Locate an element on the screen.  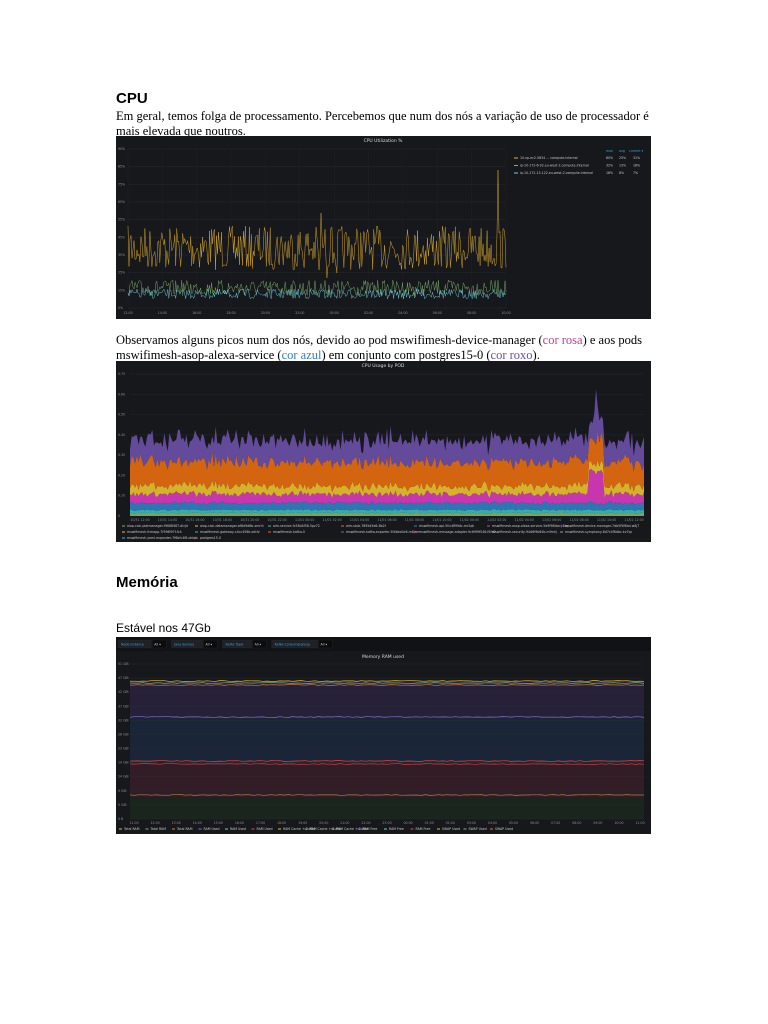
memory-y-tick: 47 GiB is located at coordinates (123, 678).